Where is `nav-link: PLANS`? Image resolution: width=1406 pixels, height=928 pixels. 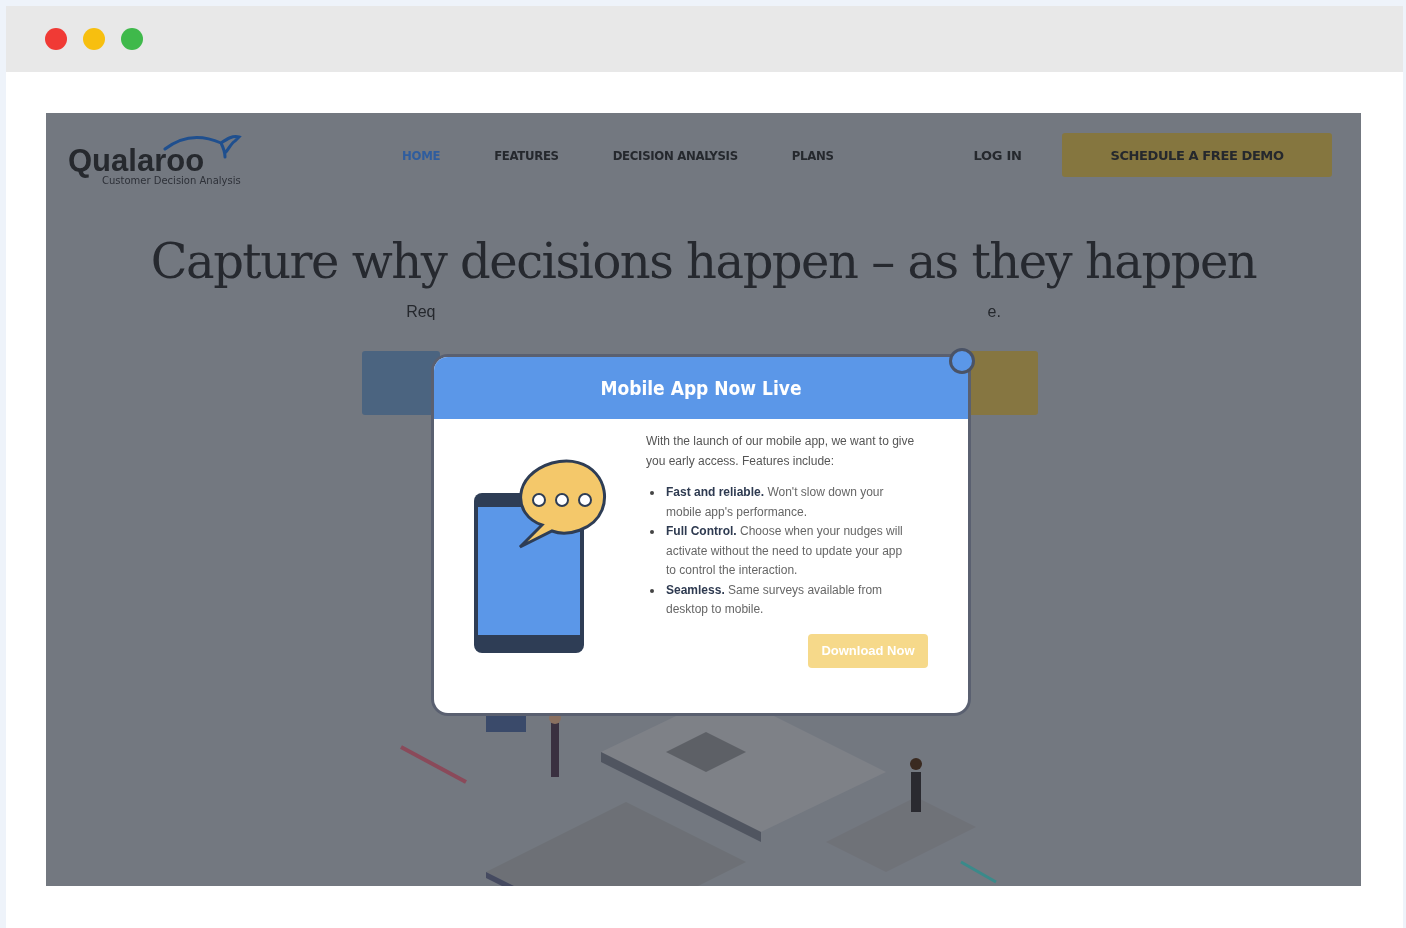
nav-link: PLANS is located at coordinates (812, 155).